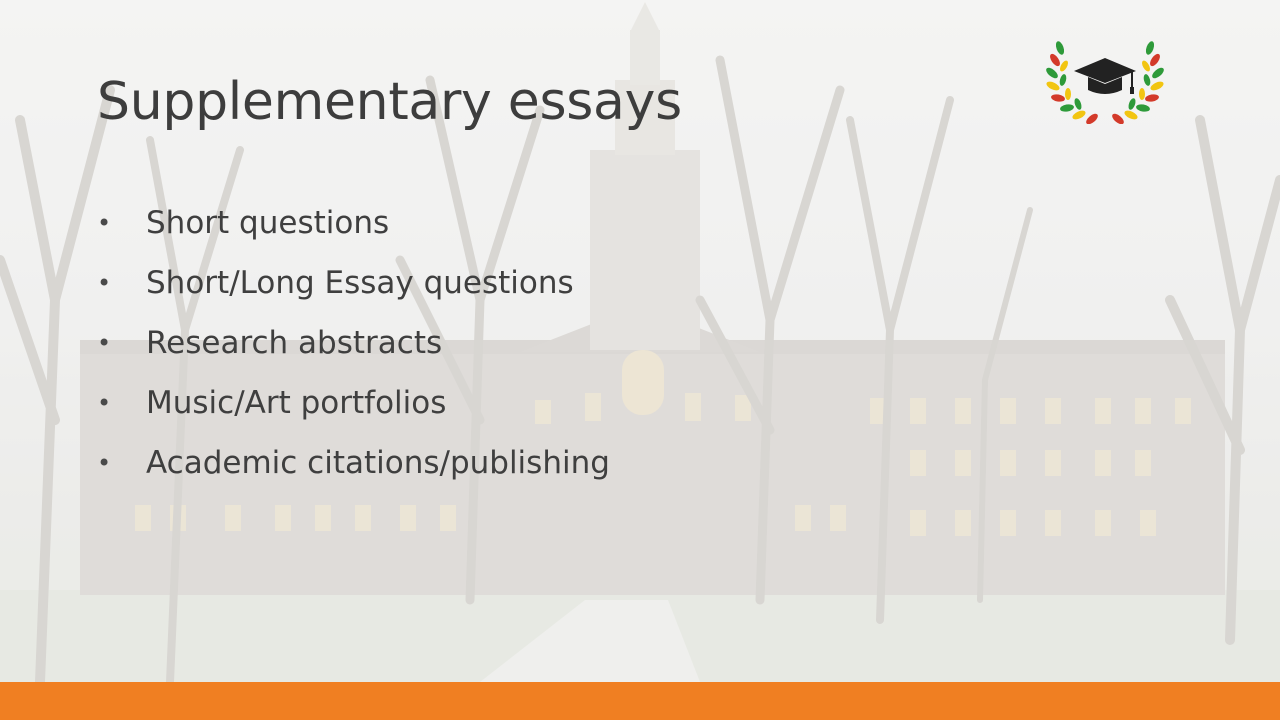 Image resolution: width=1280 pixels, height=720 pixels. I want to click on bullet-item: • Short/Long Essay questions, so click(353, 288).